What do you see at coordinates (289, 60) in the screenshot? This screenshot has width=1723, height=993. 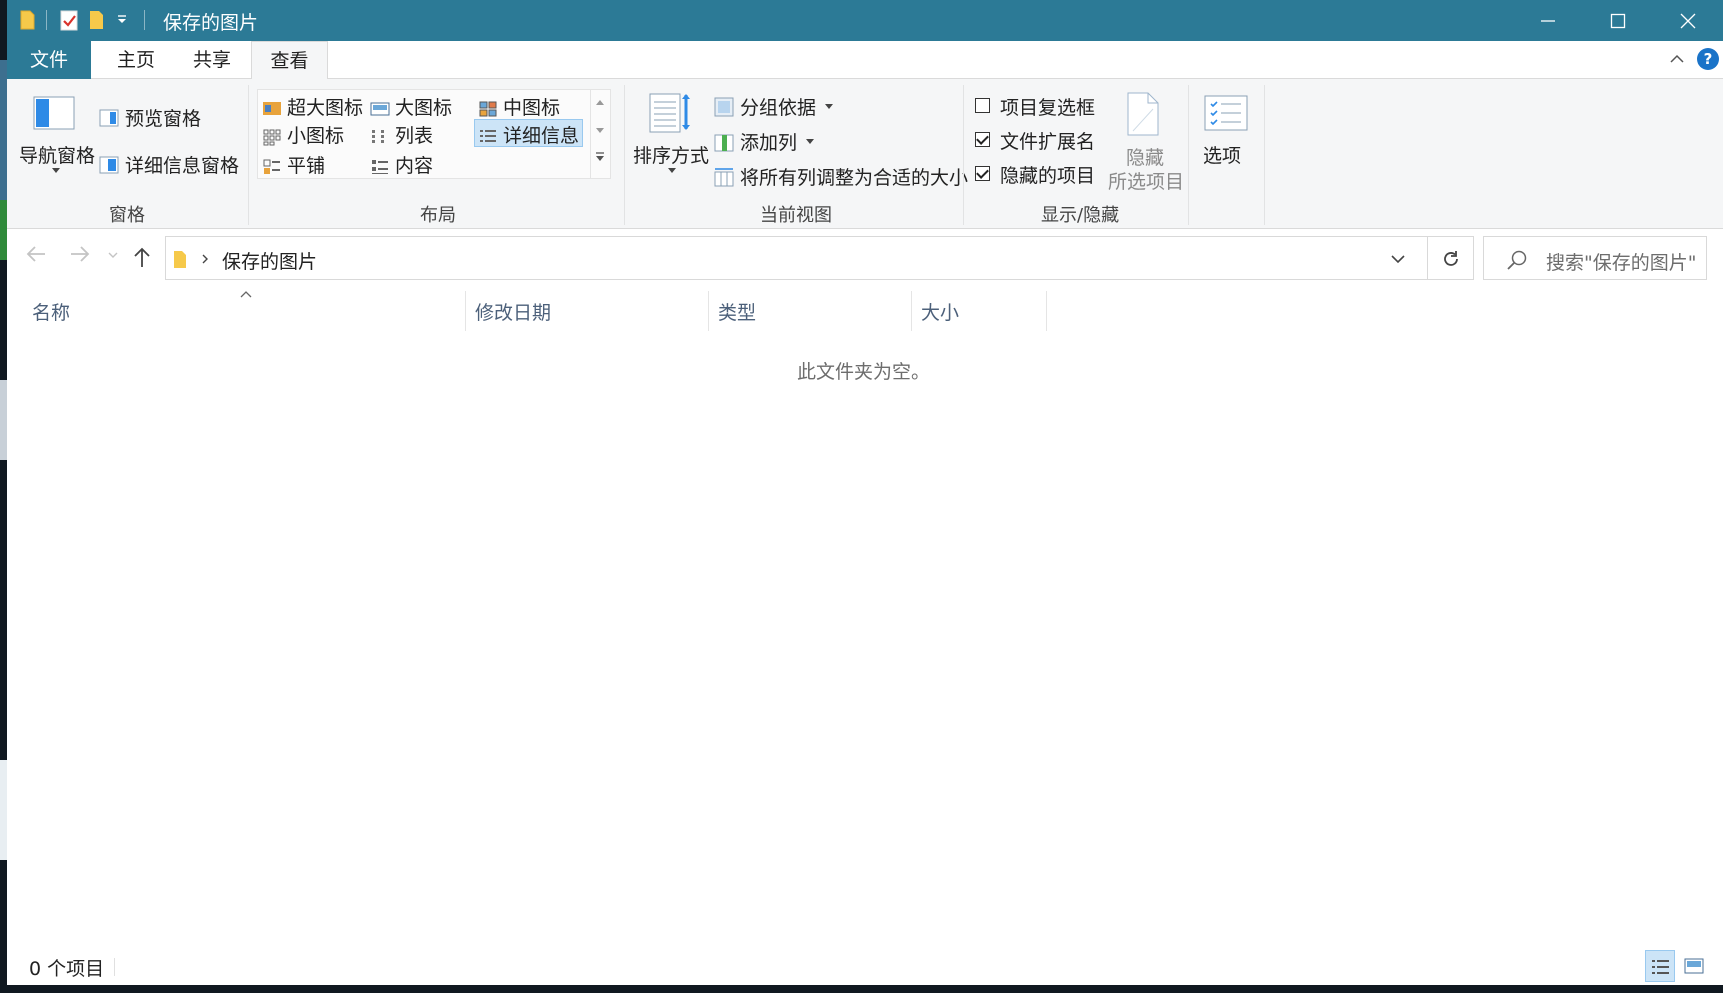 I see `tab-view: 查看` at bounding box center [289, 60].